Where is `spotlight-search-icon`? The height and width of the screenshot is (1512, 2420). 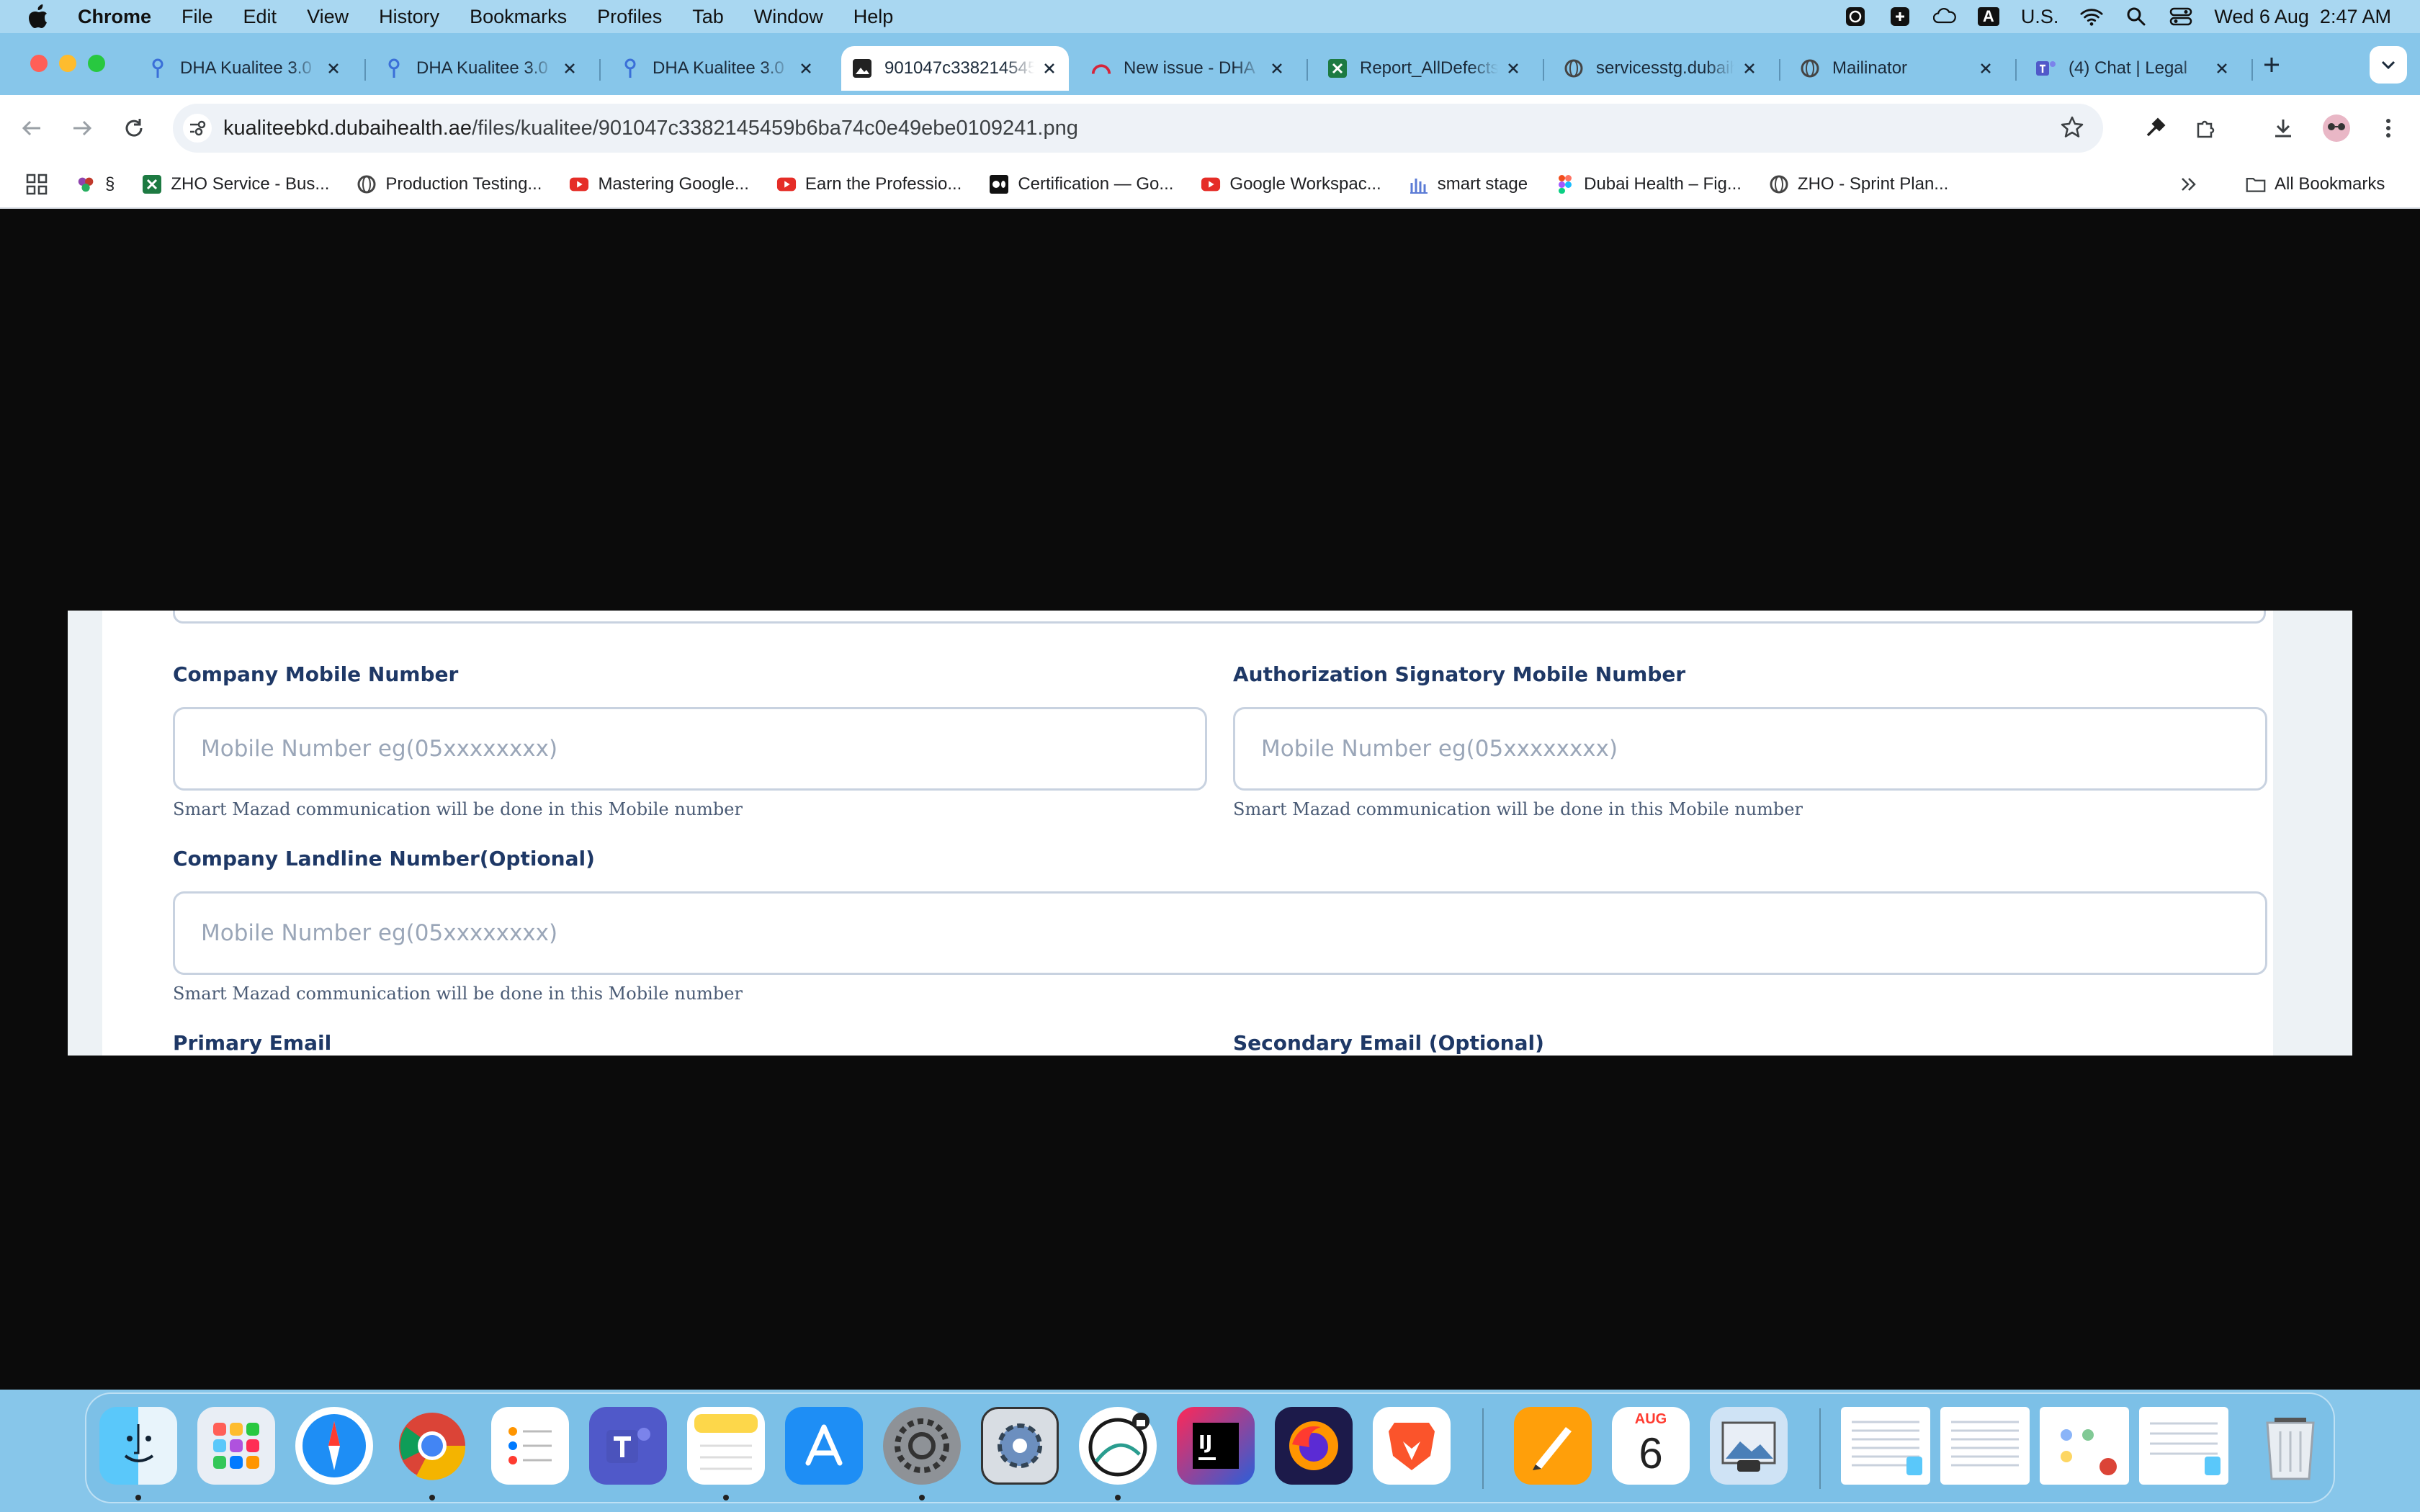
spotlight-search-icon is located at coordinates (2136, 16).